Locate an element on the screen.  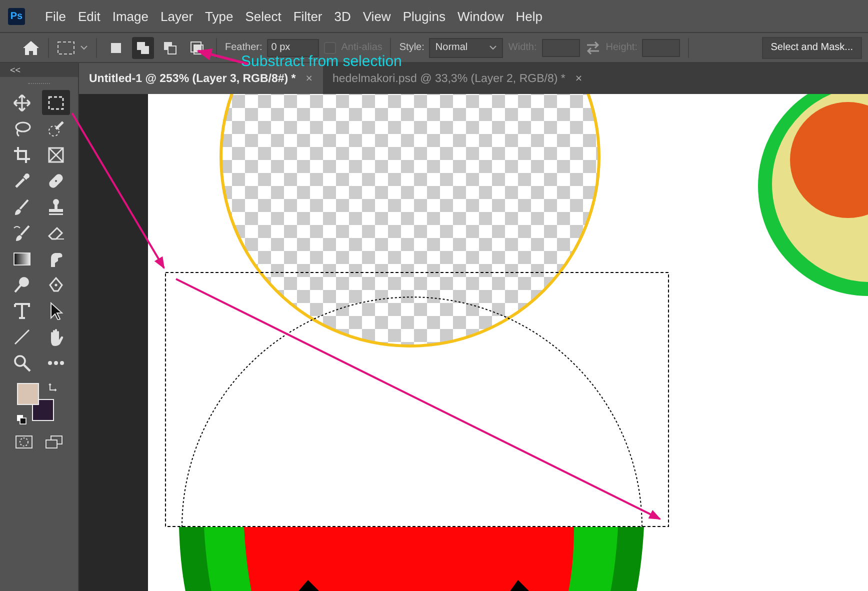
pen-nib-icon is located at coordinates (56, 285).